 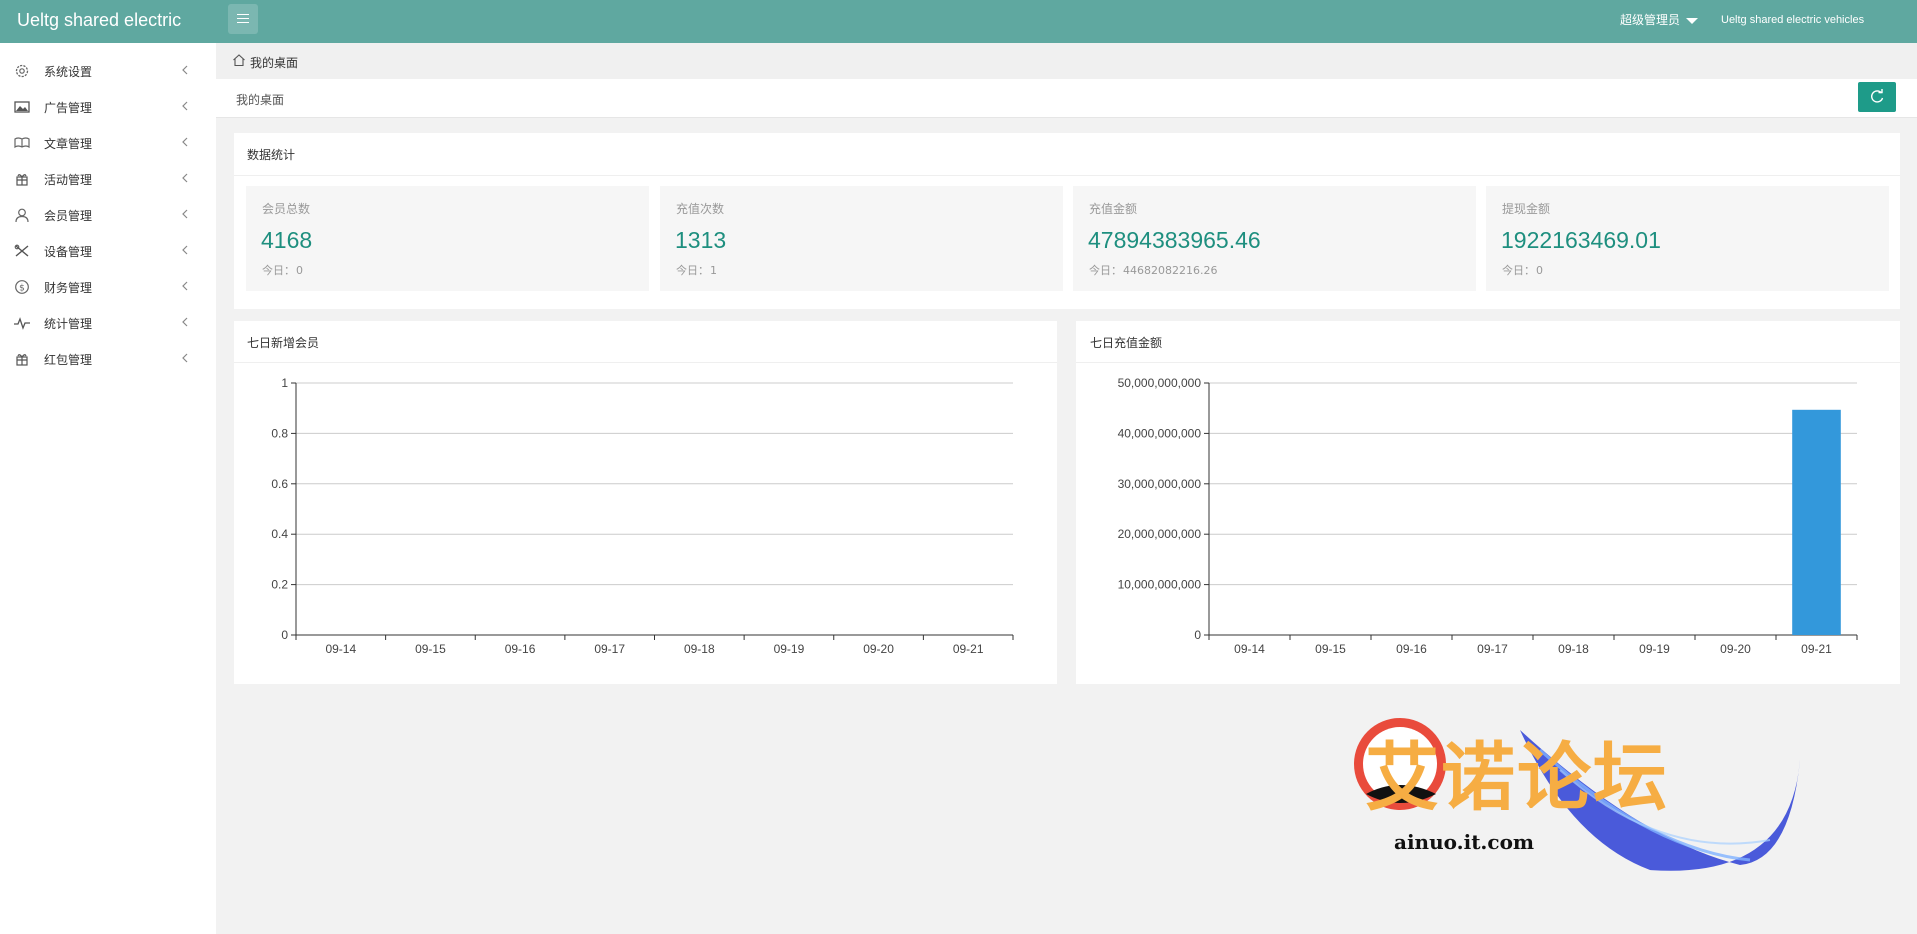 What do you see at coordinates (108, 143) in the screenshot?
I see `sidebar-item-articles: 文章管理` at bounding box center [108, 143].